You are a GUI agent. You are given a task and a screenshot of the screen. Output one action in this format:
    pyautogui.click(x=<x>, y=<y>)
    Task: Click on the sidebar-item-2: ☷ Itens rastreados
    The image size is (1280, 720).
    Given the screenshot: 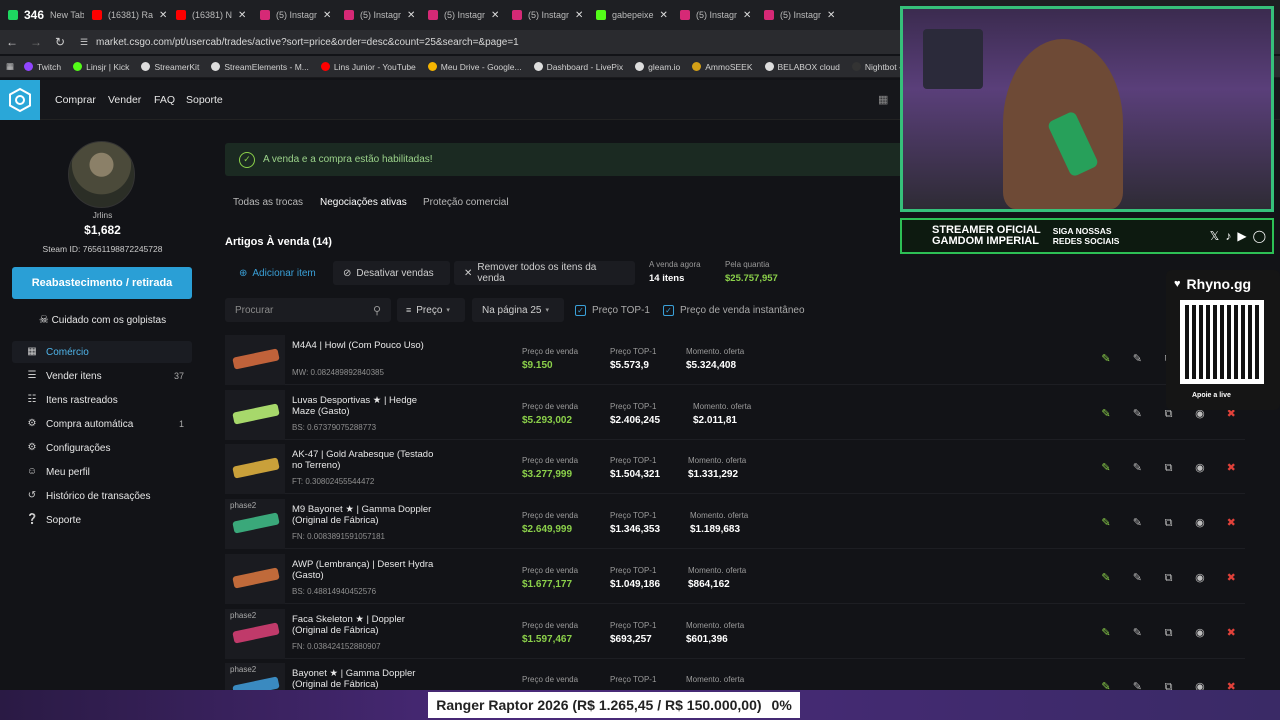 What is the action you would take?
    pyautogui.click(x=102, y=400)
    